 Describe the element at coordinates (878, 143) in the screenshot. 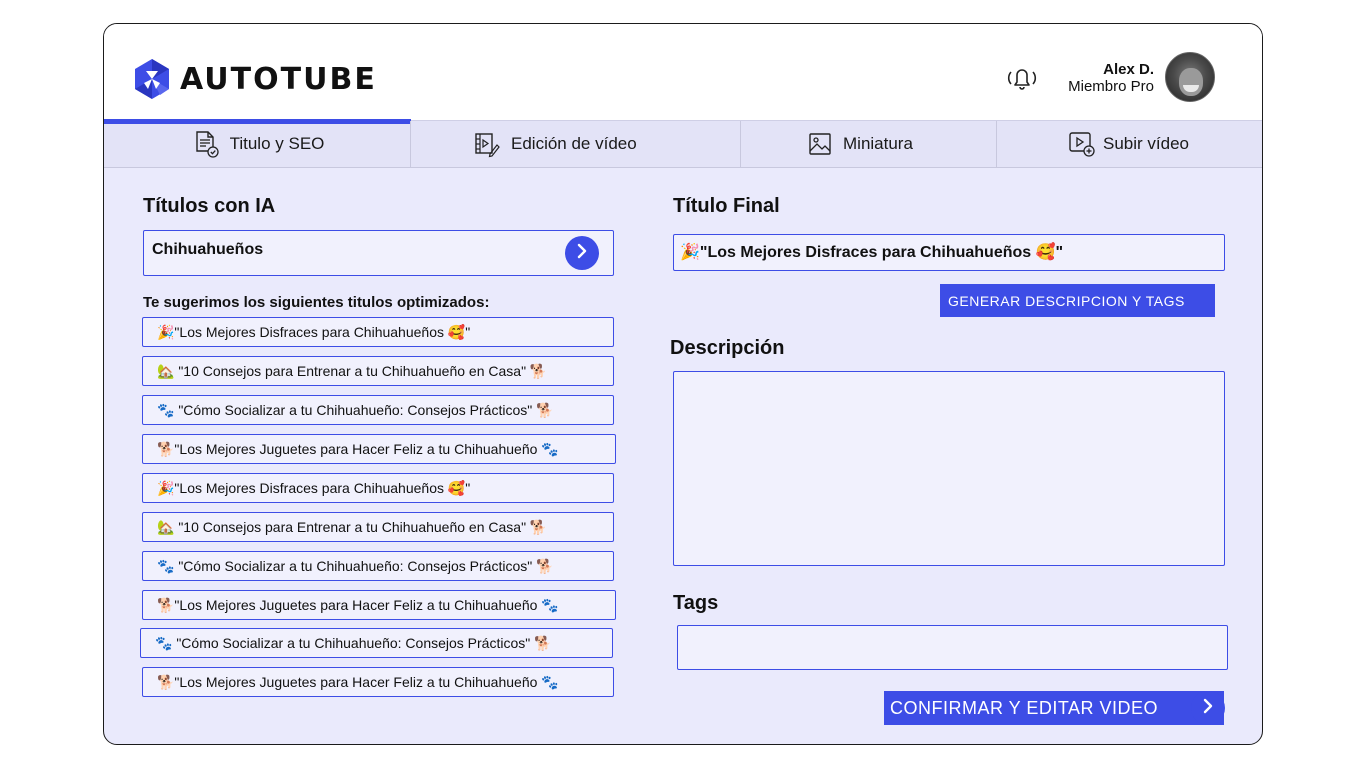

I see `tab-label: Miniatura` at that location.